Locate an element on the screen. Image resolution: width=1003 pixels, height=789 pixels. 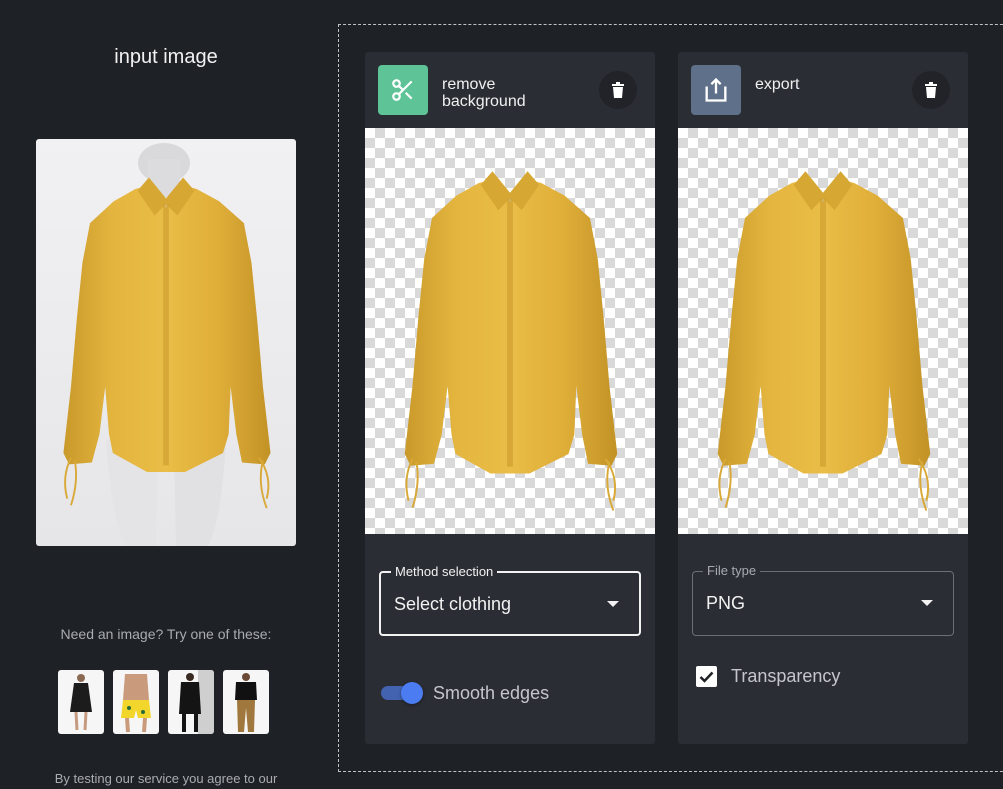
step-title: export is located at coordinates (777, 84).